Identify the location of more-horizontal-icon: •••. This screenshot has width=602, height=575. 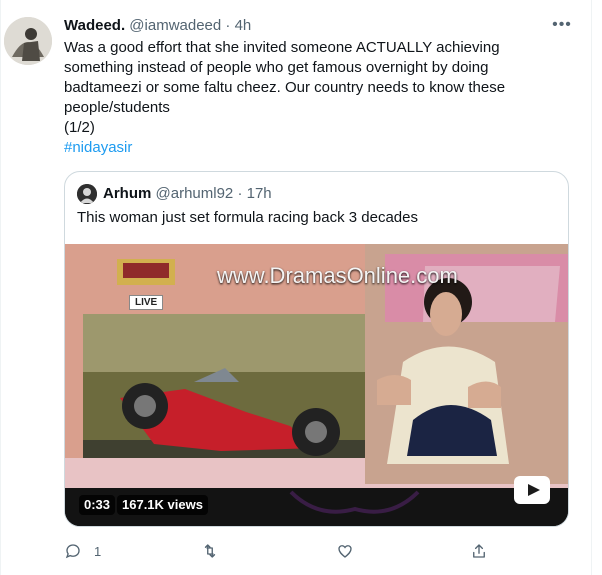
(562, 26).